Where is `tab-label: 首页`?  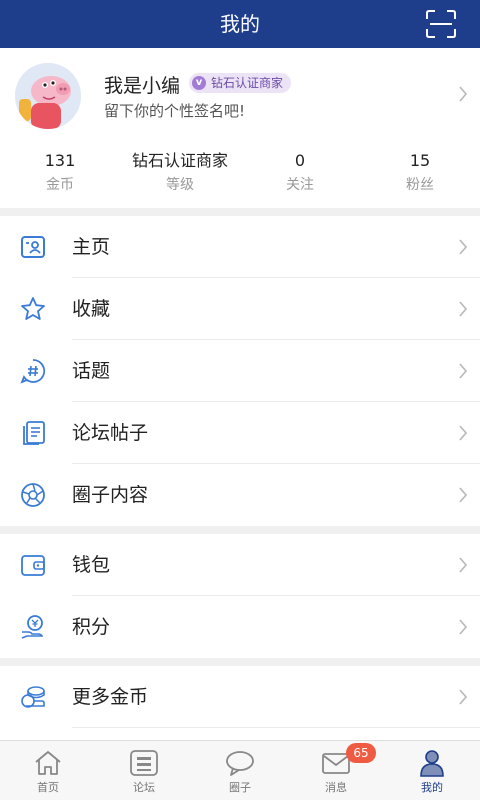 tab-label: 首页 is located at coordinates (48, 787).